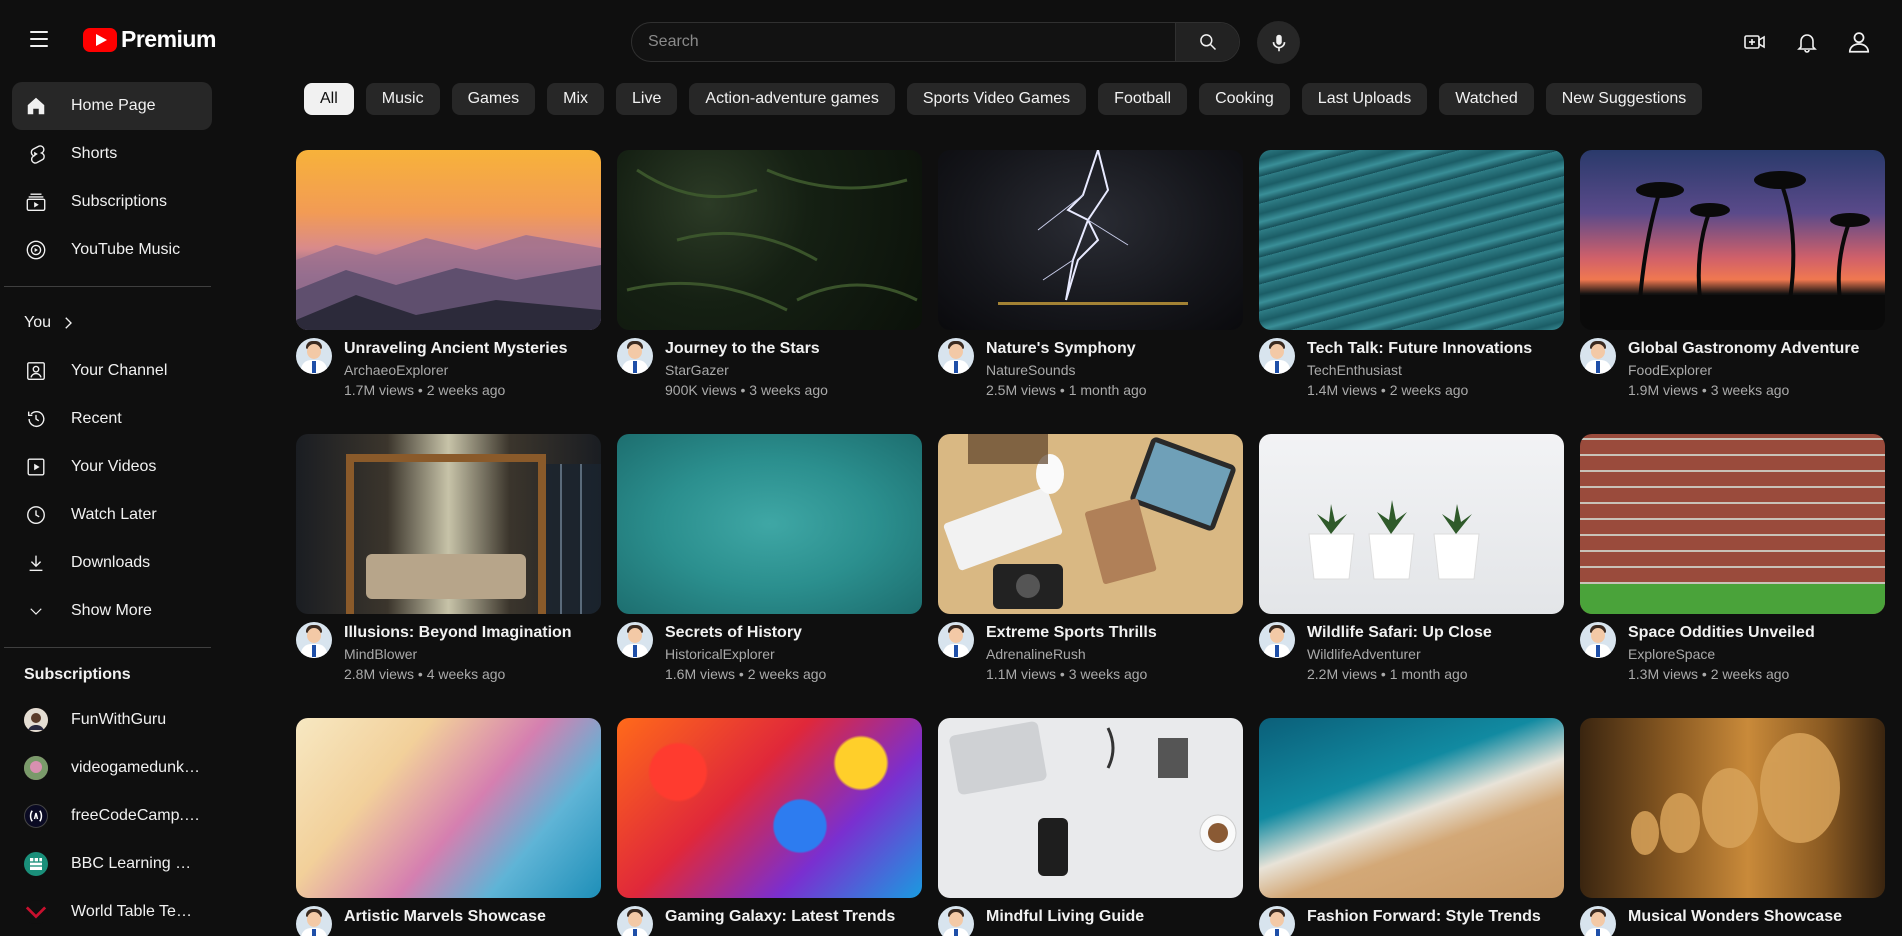 This screenshot has width=1902, height=936. I want to click on video-title: Secrets of History, so click(745, 633).